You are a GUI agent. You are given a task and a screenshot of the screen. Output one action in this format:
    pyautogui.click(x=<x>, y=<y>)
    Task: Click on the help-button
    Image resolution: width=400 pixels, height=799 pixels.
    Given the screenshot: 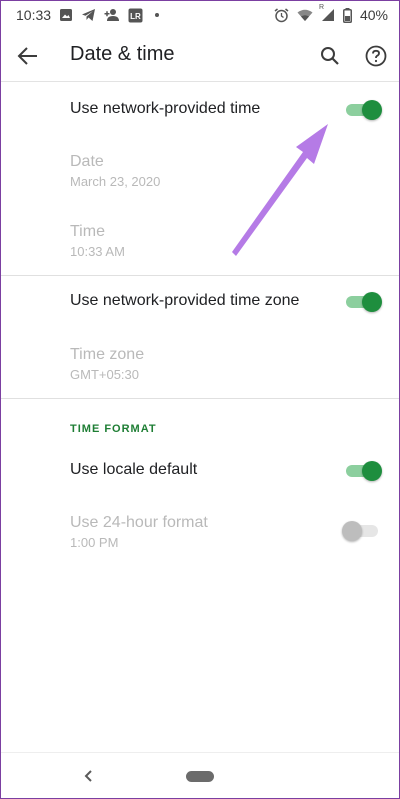 What is the action you would take?
    pyautogui.click(x=376, y=56)
    